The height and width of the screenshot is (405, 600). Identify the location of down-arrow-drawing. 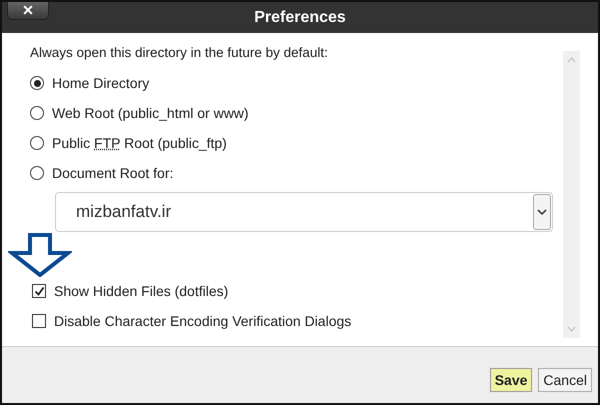
(40, 255).